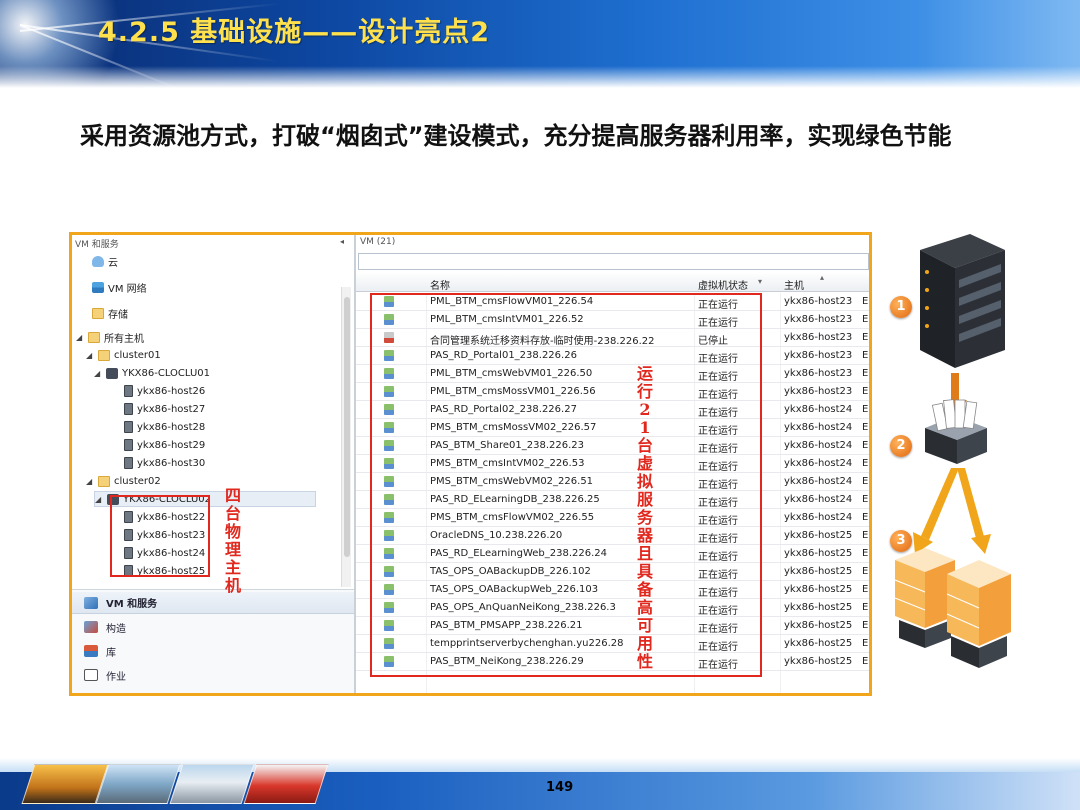 The height and width of the screenshot is (810, 1080). Describe the element at coordinates (901, 541) in the screenshot. I see `step-3-badge: 3` at that location.